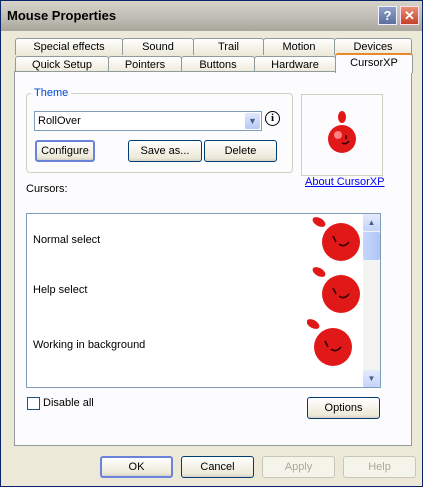 The width and height of the screenshot is (423, 487). What do you see at coordinates (51, 93) in the screenshot?
I see `theme-legend: Theme` at bounding box center [51, 93].